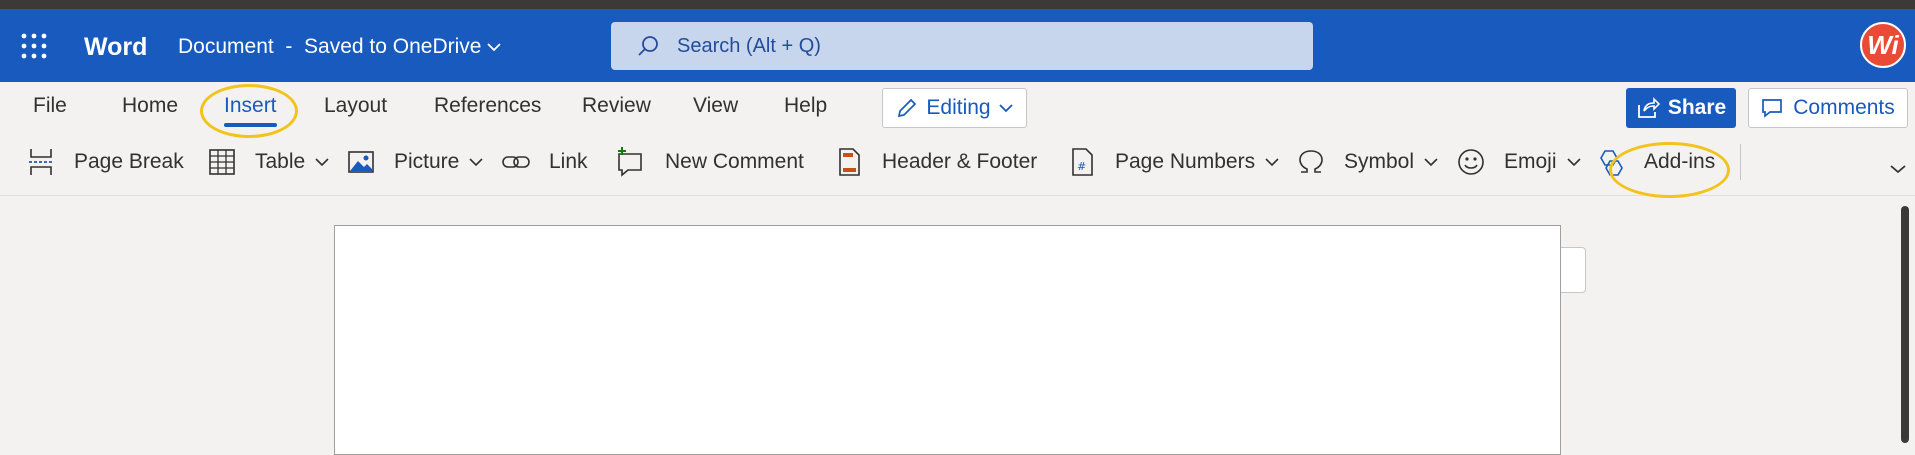 The width and height of the screenshot is (1915, 455). What do you see at coordinates (250, 110) in the screenshot?
I see `tab-insert: Insert` at bounding box center [250, 110].